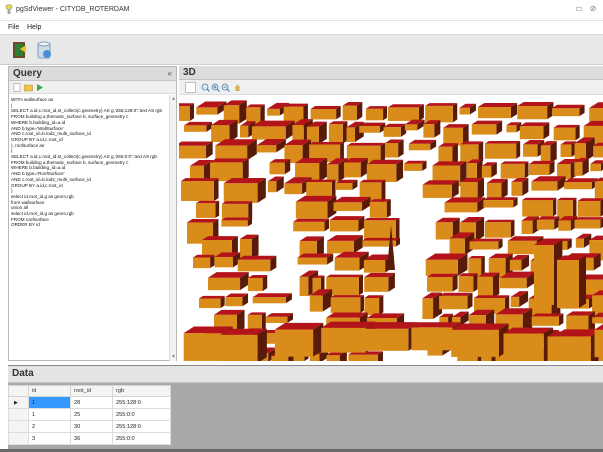 This screenshot has width=603, height=452. I want to click on menu-help: Help, so click(34, 27).